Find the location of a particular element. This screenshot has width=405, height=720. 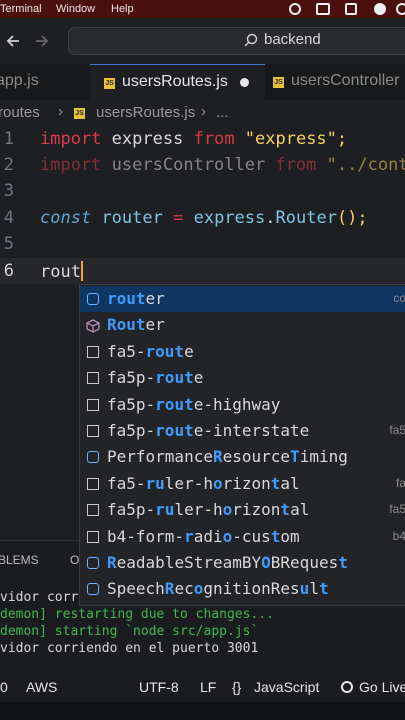

suggestion-item: fa5-route is located at coordinates (242, 352).